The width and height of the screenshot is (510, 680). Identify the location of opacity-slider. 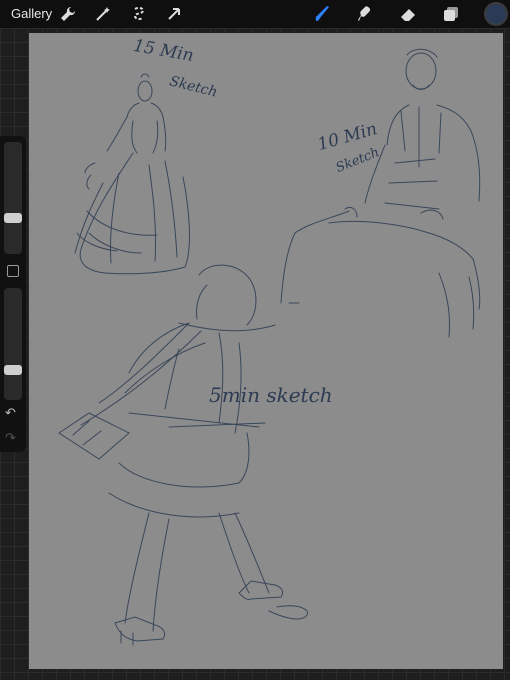
(13, 344).